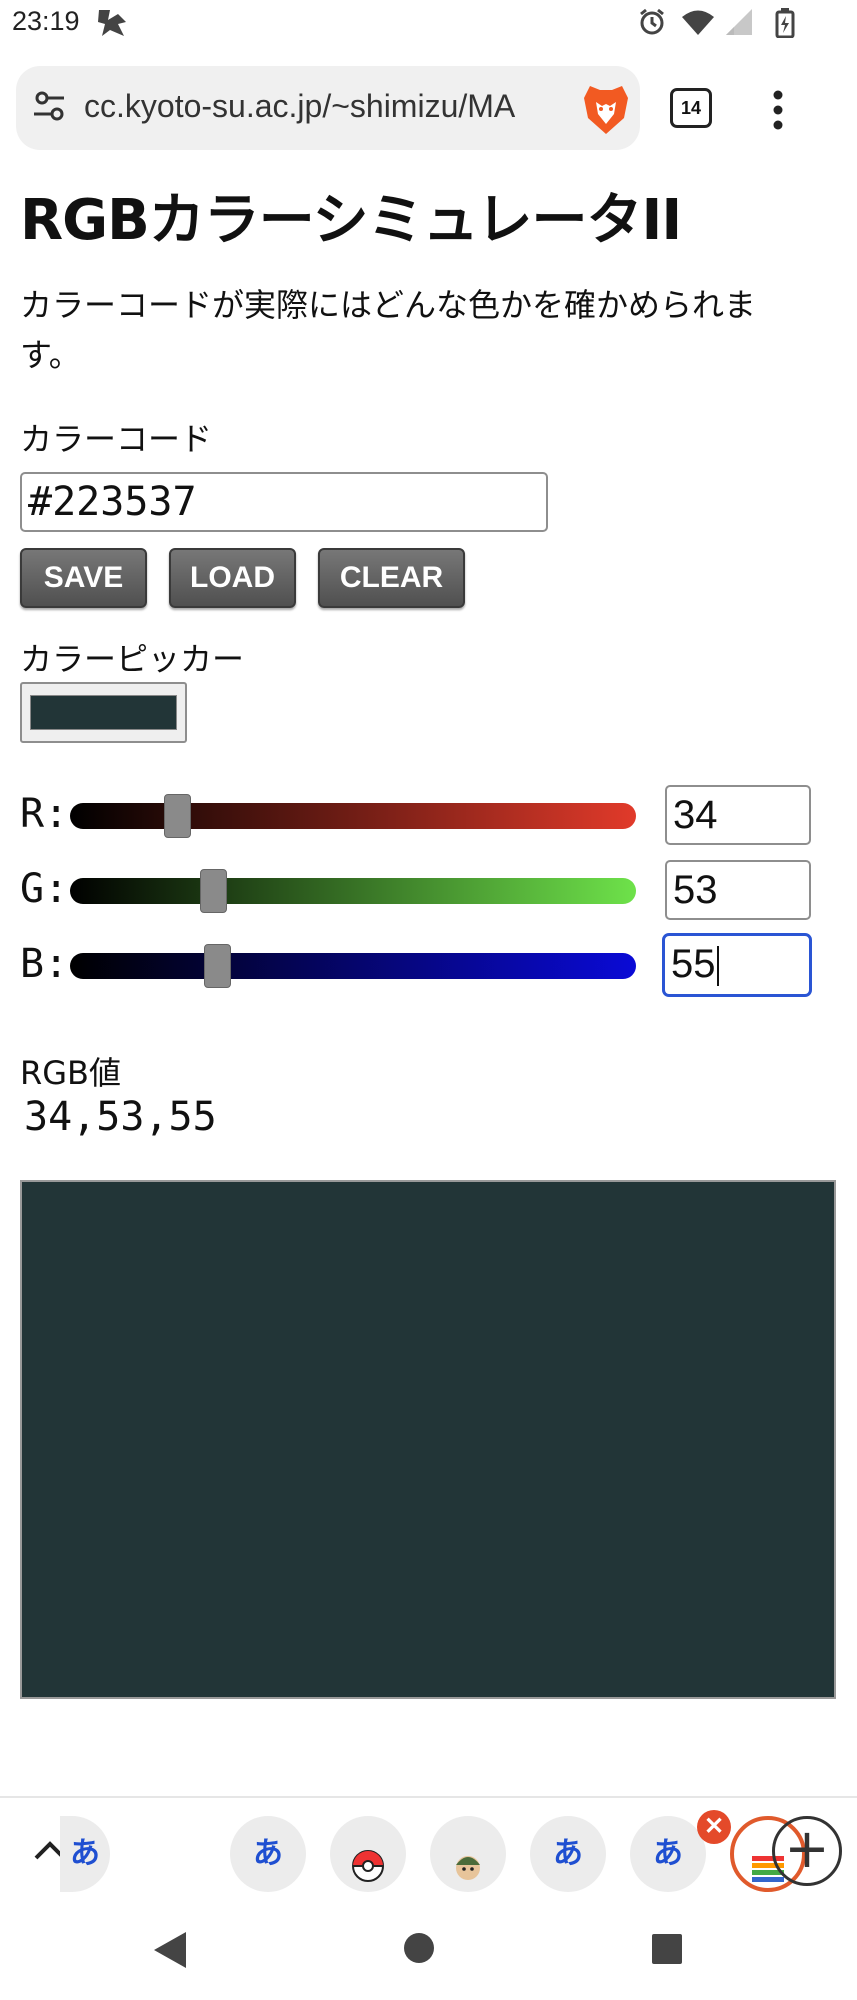 This screenshot has height=2000, width=857. I want to click on g-slider-track, so click(353, 891).